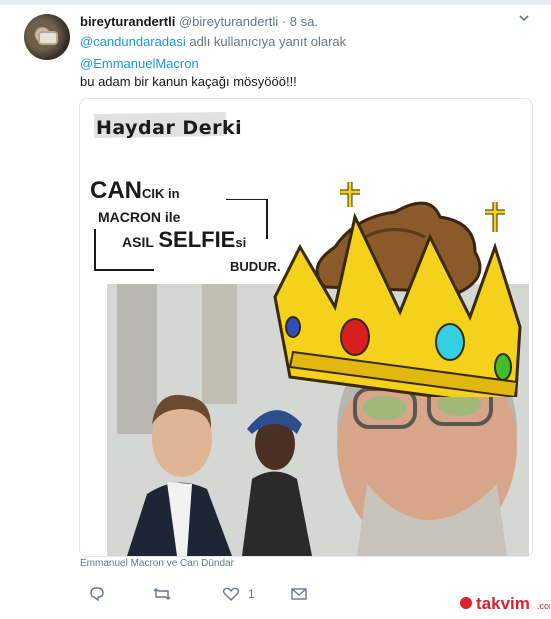  Describe the element at coordinates (268, 41) in the screenshot. I see `reply-to-label: adlı kullanıcıya yanıt olarak` at that location.